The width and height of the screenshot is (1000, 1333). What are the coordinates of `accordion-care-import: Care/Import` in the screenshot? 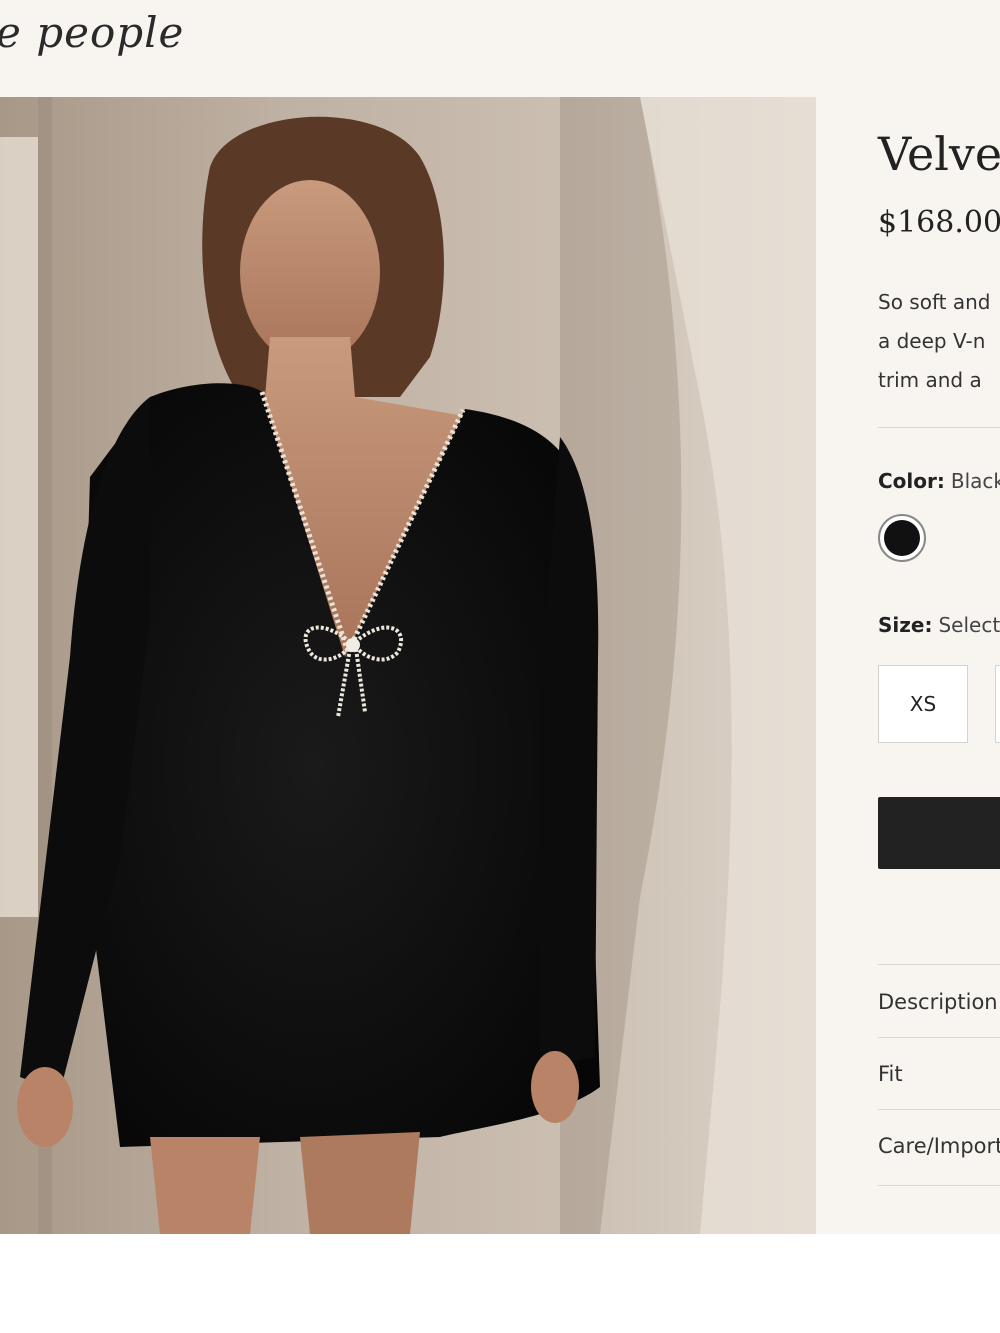 It's located at (939, 1146).